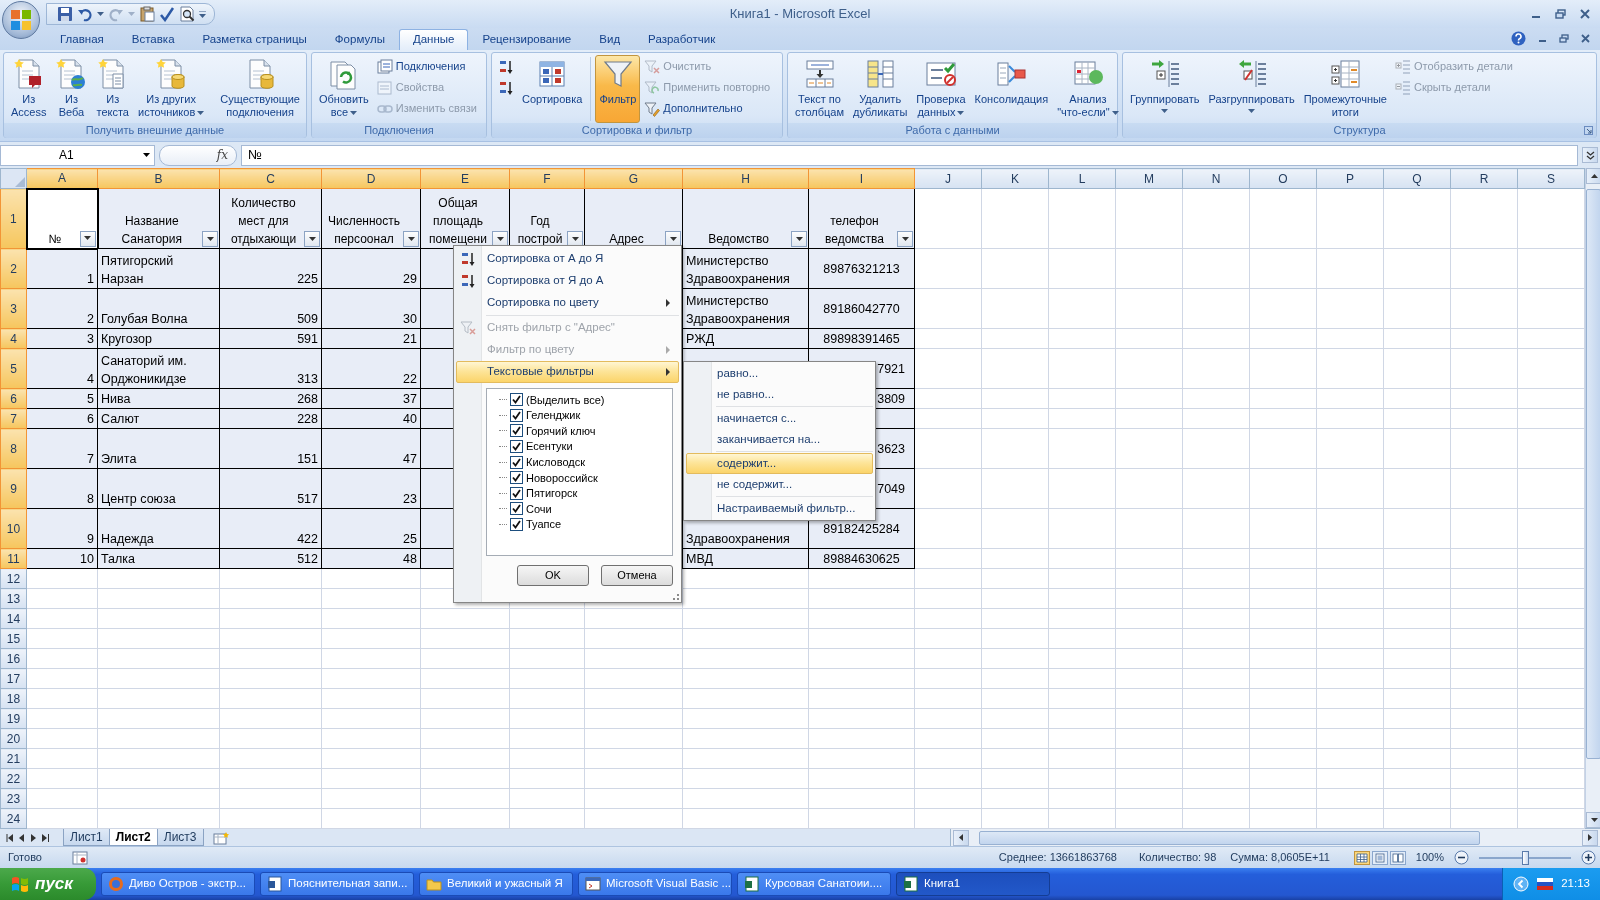  Describe the element at coordinates (202, 14) in the screenshot. I see `customize-icon` at that location.